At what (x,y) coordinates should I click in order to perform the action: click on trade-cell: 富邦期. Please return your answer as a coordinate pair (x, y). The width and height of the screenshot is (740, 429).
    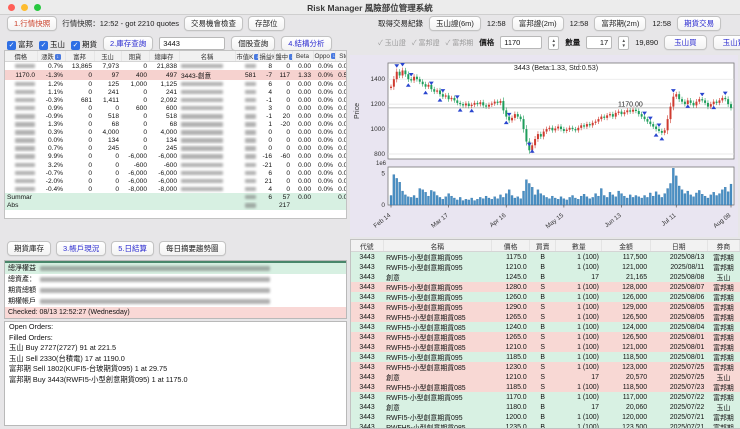
    Looking at the image, I should click on (723, 317).